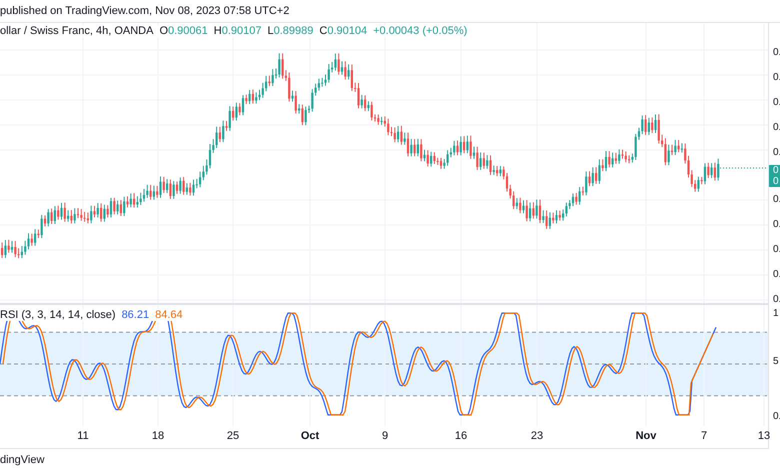  What do you see at coordinates (420, 31) in the screenshot?
I see `price-change: +0.00043 (+0.05%)` at bounding box center [420, 31].